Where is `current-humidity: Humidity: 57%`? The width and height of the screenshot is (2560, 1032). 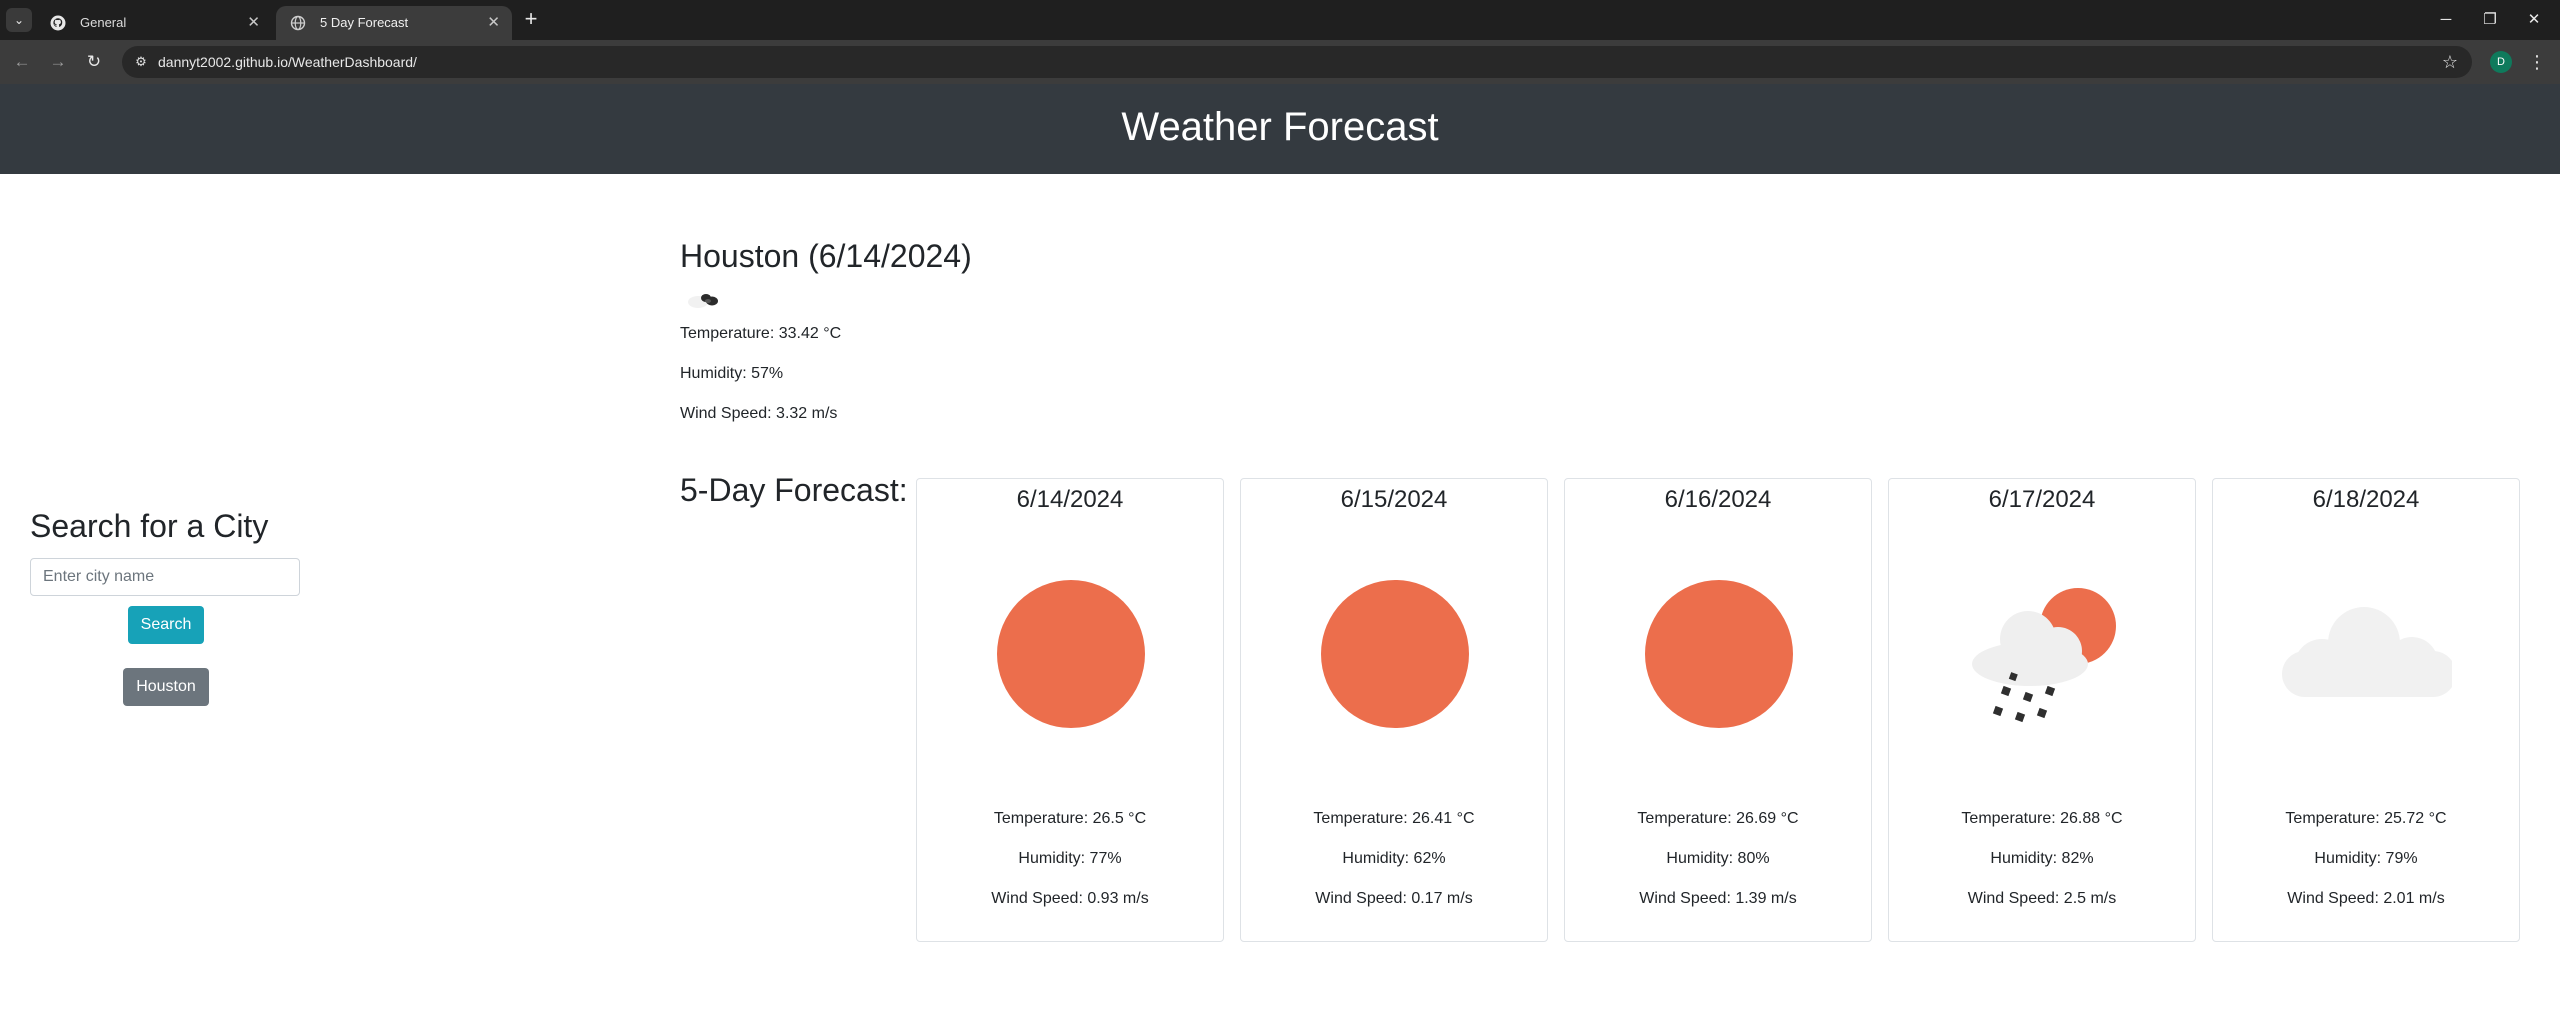
current-humidity: Humidity: 57% is located at coordinates (732, 373).